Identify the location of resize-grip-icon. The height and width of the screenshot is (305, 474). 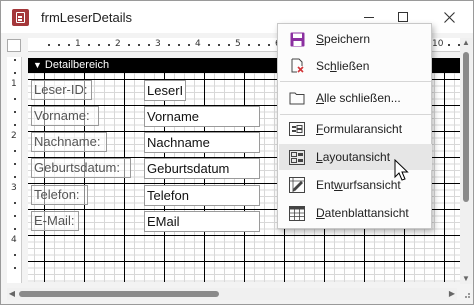
(466, 294).